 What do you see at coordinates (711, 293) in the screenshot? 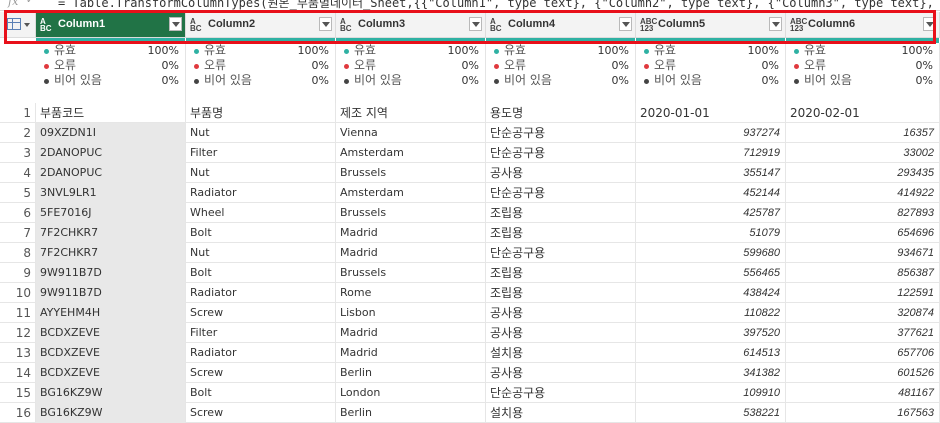
I see `table-cell: 438424` at bounding box center [711, 293].